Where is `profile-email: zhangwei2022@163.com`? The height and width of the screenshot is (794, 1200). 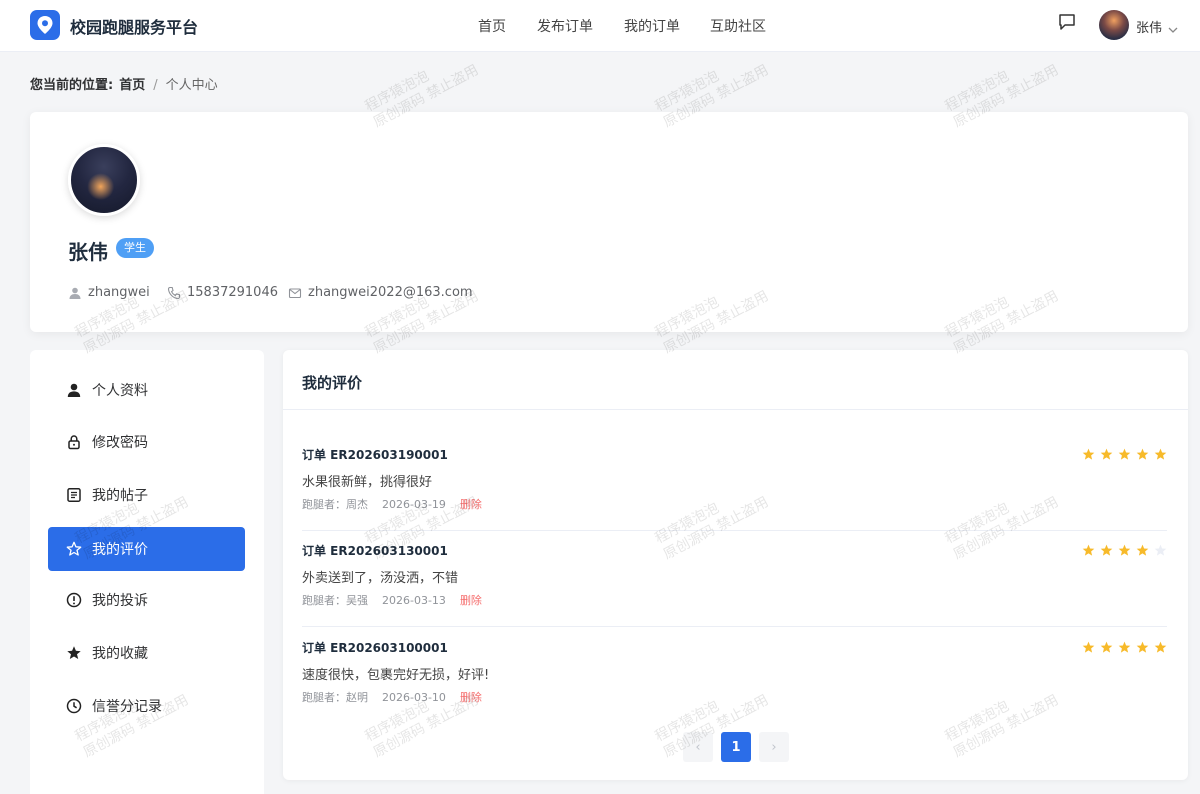
profile-email: zhangwei2022@163.com is located at coordinates (380, 292).